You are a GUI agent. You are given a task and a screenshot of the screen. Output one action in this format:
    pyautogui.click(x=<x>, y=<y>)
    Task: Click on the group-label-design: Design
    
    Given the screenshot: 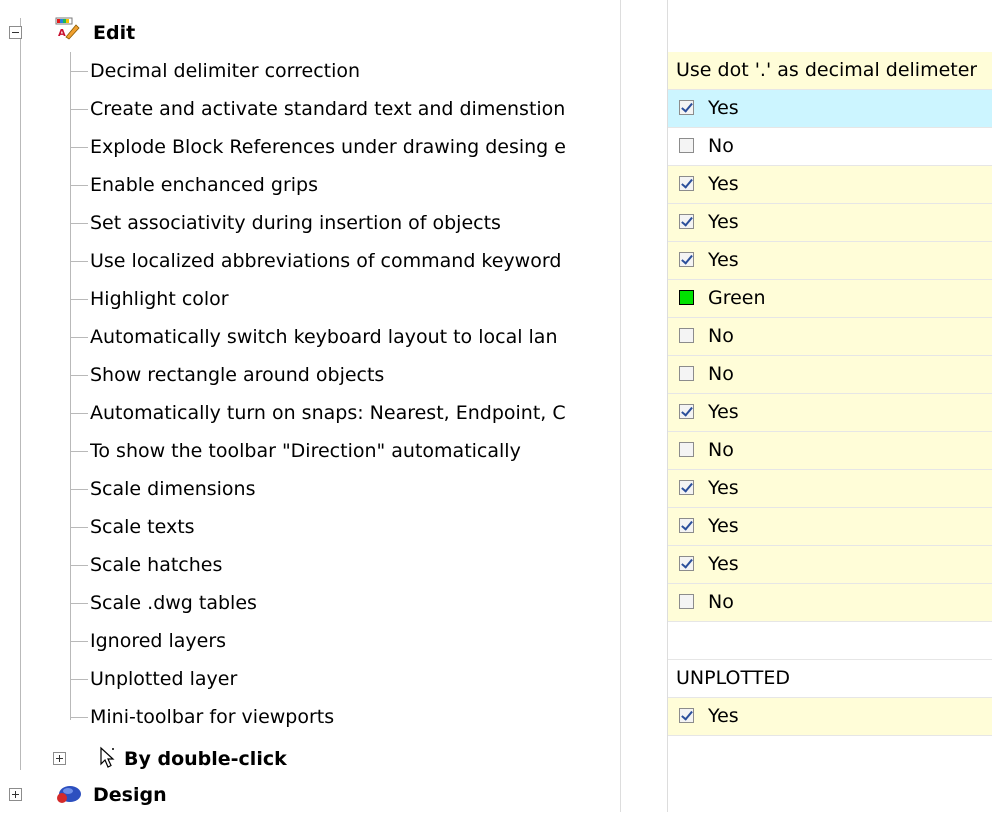 What is the action you would take?
    pyautogui.click(x=130, y=795)
    